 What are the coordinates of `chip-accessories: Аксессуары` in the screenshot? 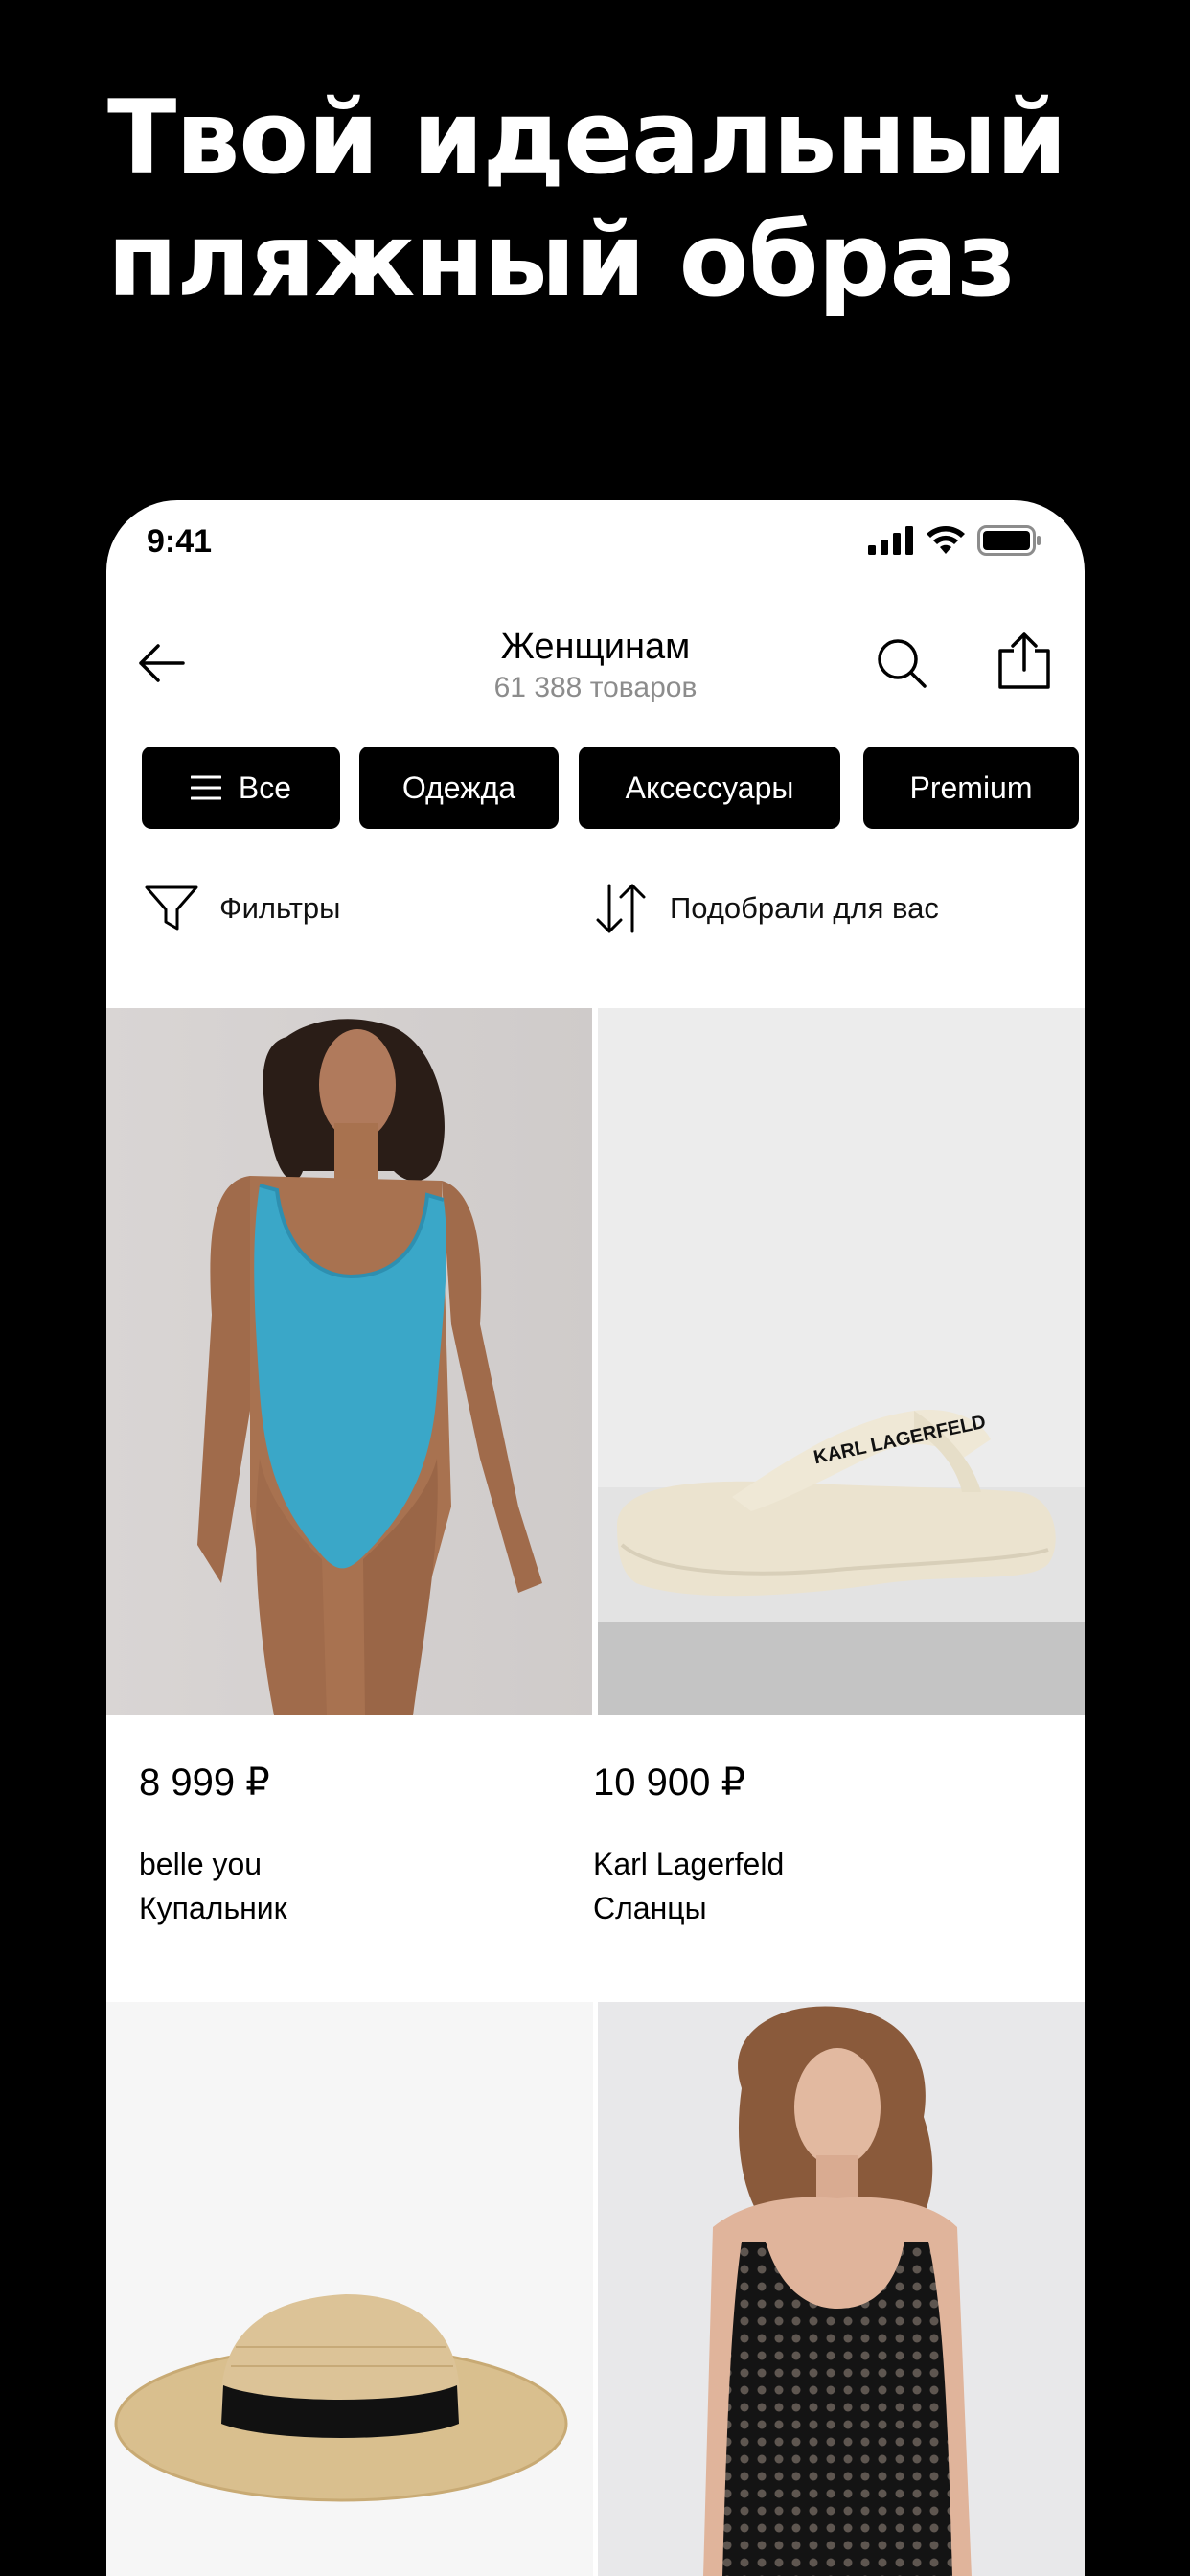 It's located at (710, 788).